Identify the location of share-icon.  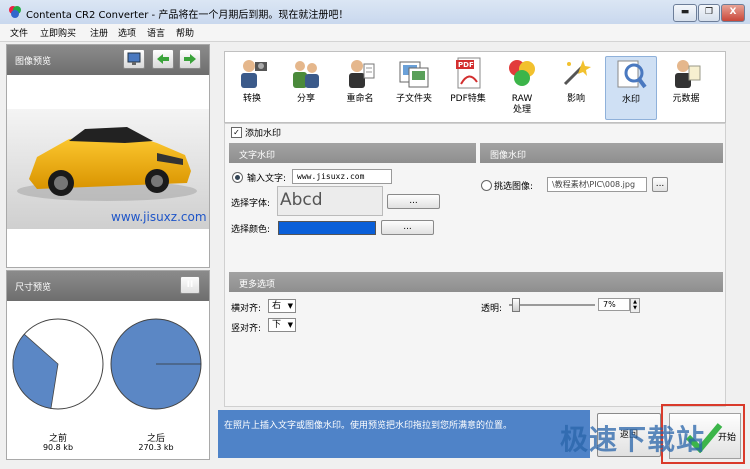
(306, 73).